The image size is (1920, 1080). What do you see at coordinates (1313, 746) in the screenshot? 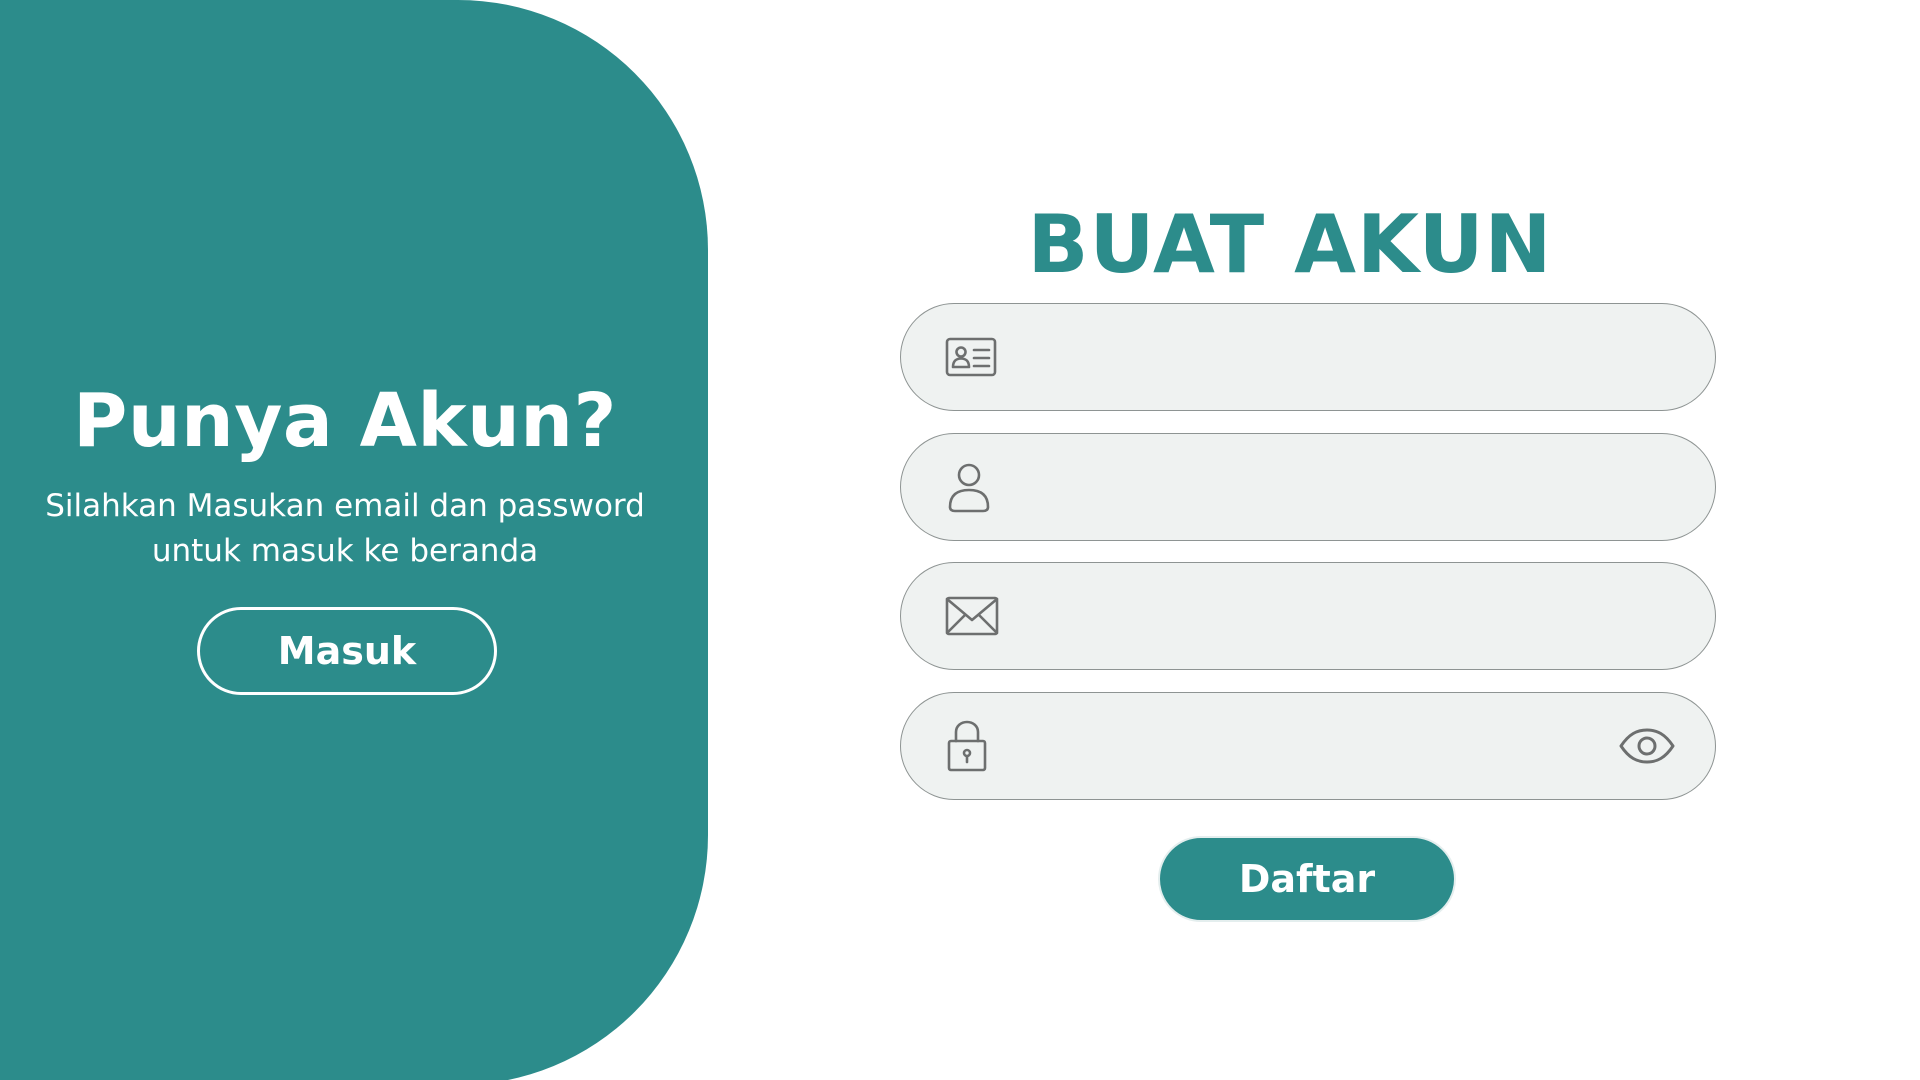
I see `password-input` at bounding box center [1313, 746].